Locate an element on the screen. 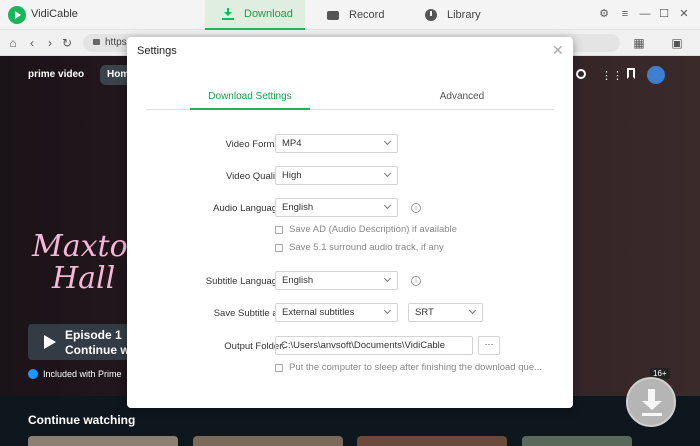  forward-icon: › is located at coordinates (50, 43).